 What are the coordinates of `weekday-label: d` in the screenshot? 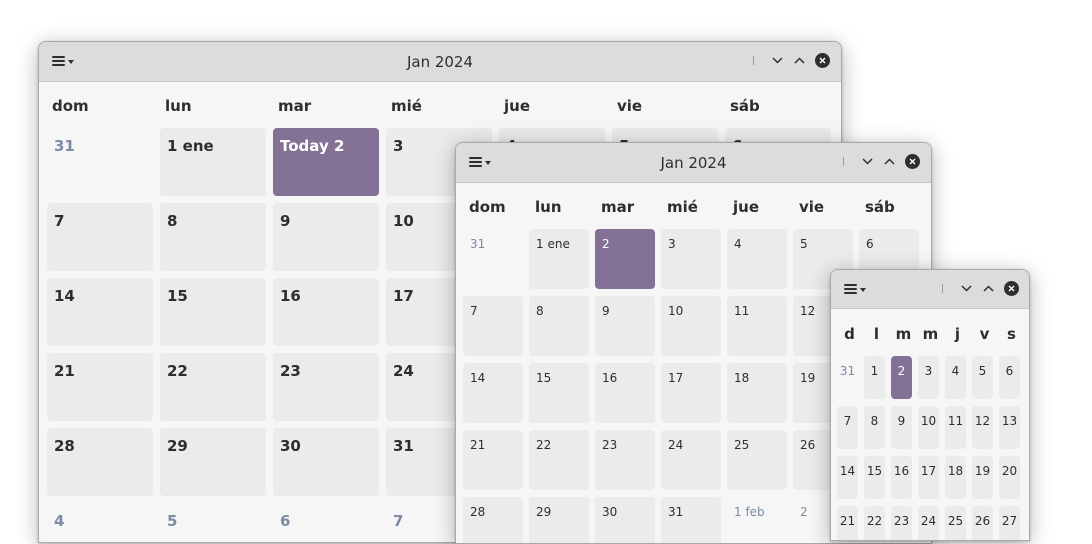 It's located at (849, 334).